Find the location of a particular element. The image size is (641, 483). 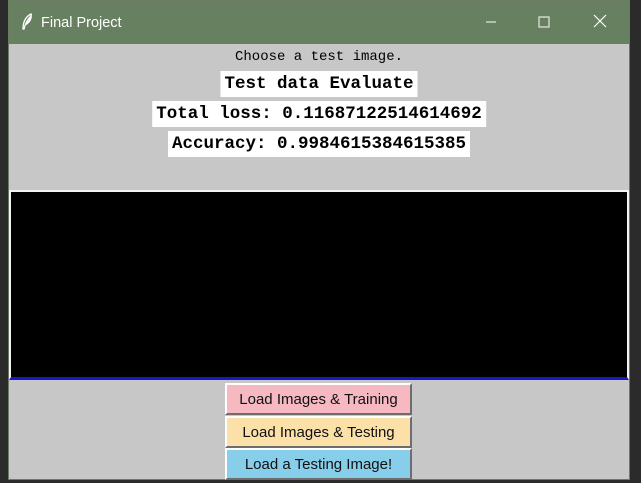

background-editor-left is located at coordinates (4, 241).